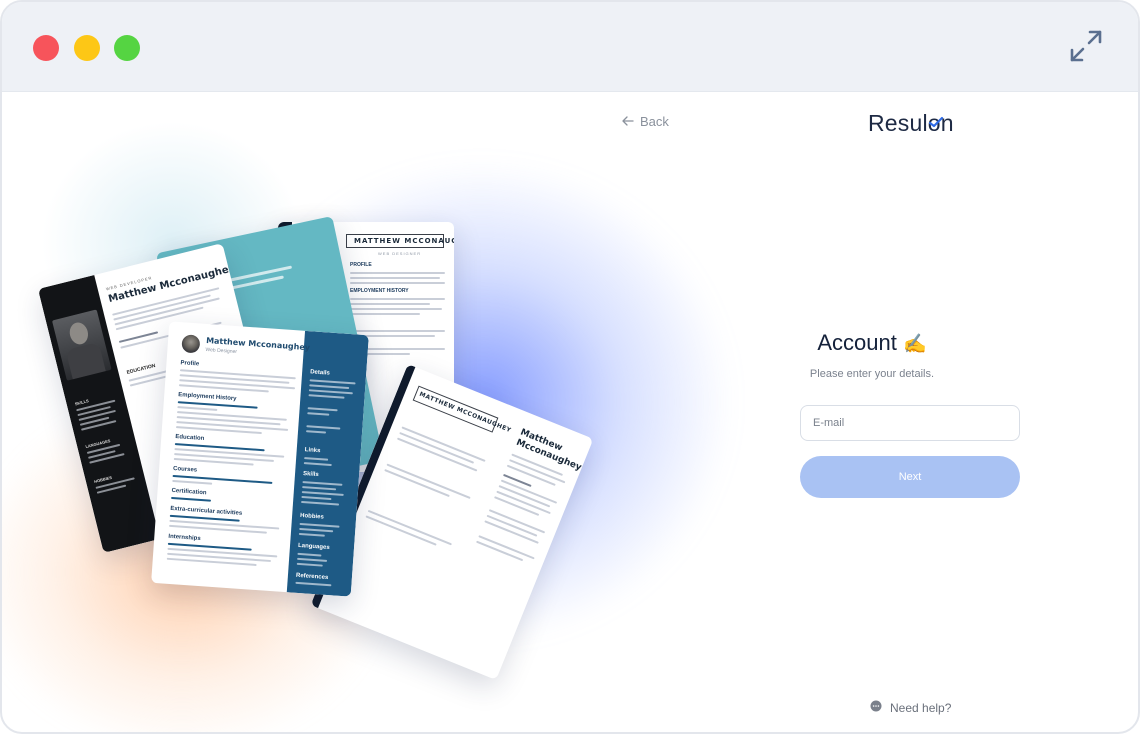 This screenshot has width=1140, height=734. What do you see at coordinates (207, 397) in the screenshot?
I see `resume-section-label: Employment History` at bounding box center [207, 397].